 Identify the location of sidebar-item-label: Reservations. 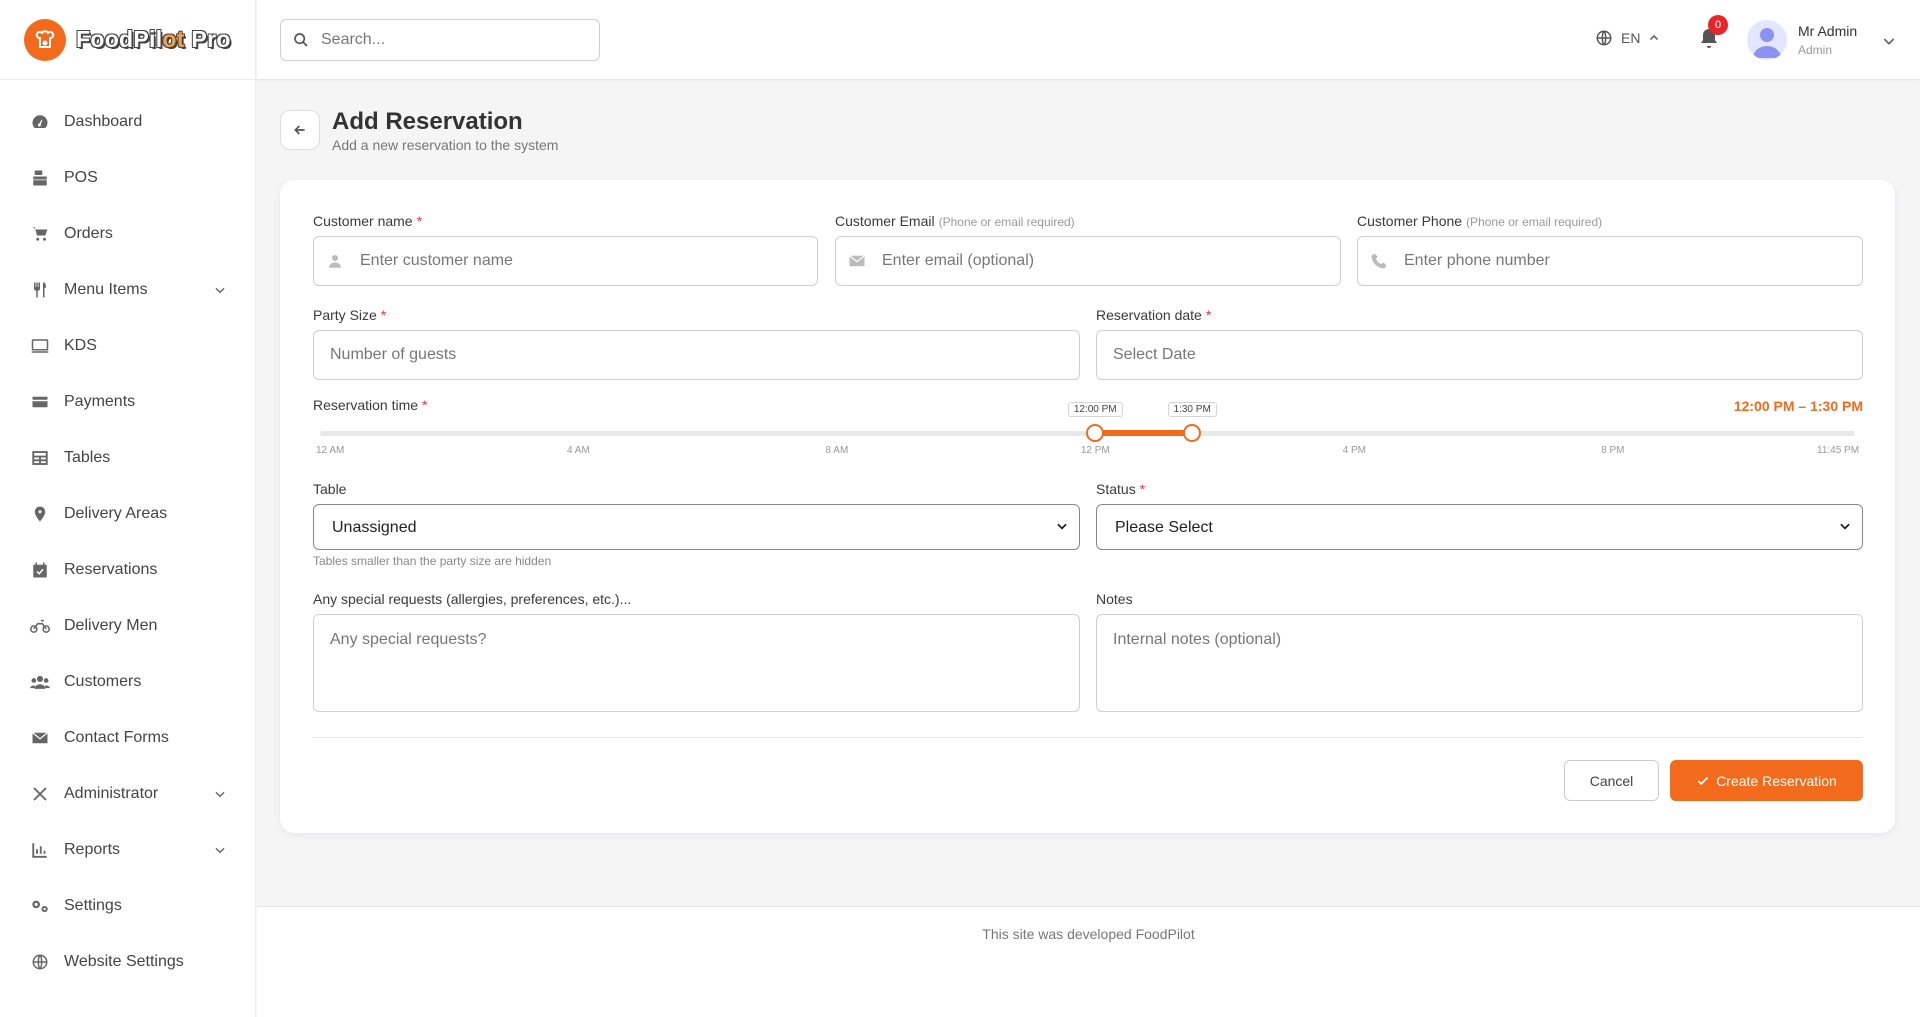
(111, 569).